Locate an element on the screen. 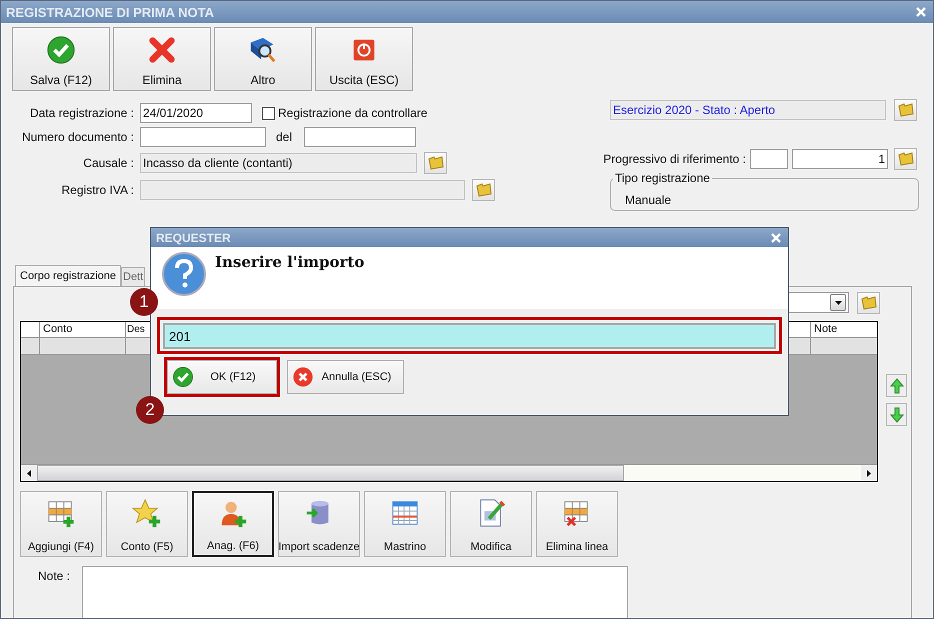  field-label: Progressivo di riferimento : is located at coordinates (674, 159).